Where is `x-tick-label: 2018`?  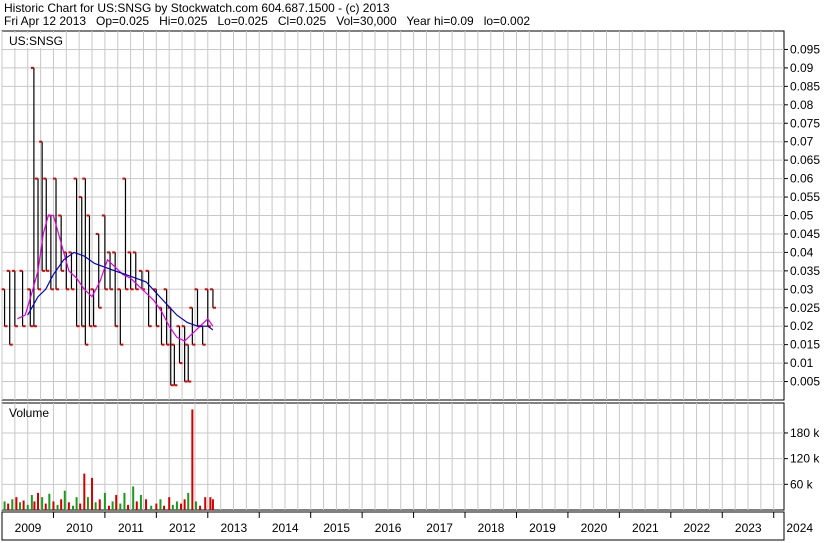
x-tick-label: 2018 is located at coordinates (491, 528).